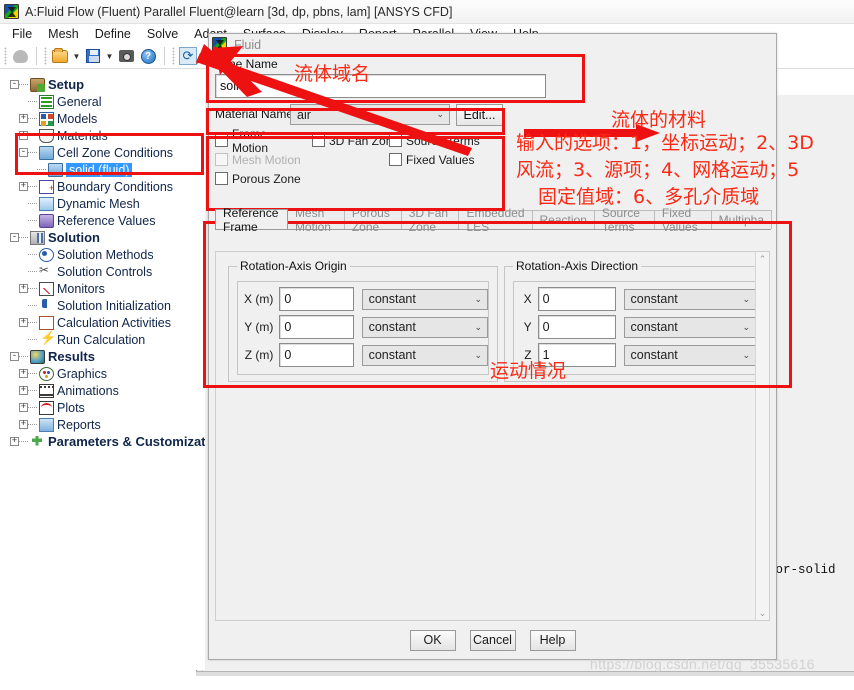  Describe the element at coordinates (762, 259) in the screenshot. I see `scroll-up-icon: ⌃` at that location.